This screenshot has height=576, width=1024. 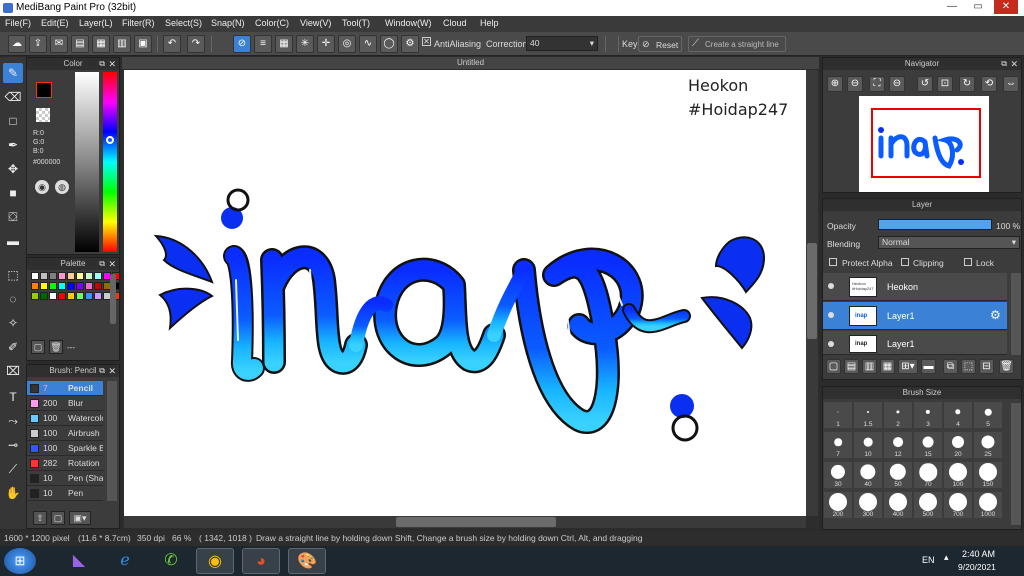 What do you see at coordinates (356, 23) in the screenshot?
I see `menu-tool: Tool(T)` at bounding box center [356, 23].